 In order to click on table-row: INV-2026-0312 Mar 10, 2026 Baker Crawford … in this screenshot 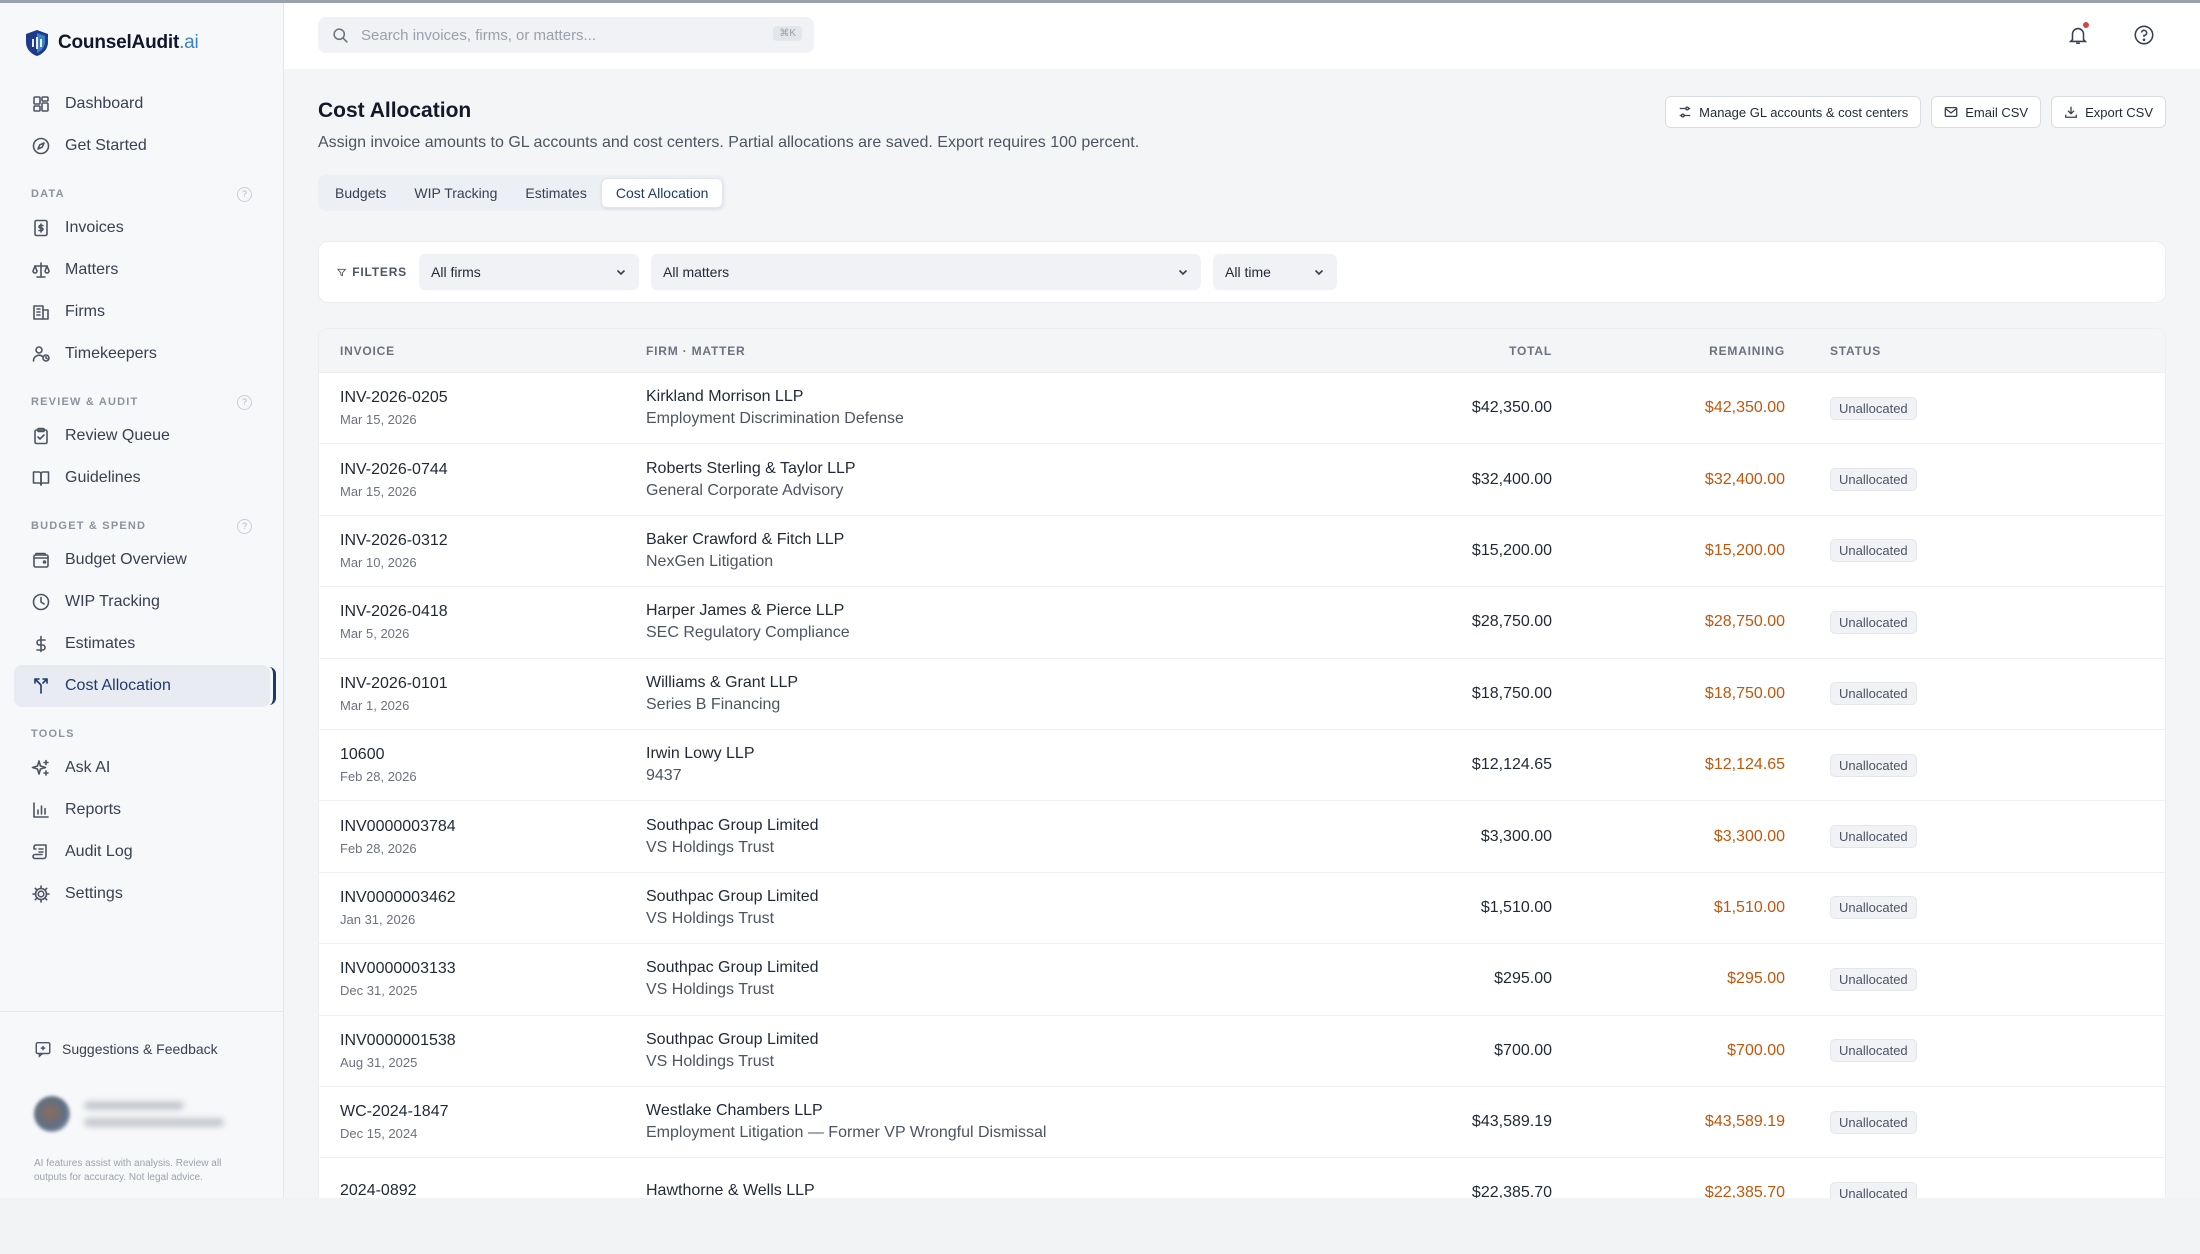, I will do `click(1242, 552)`.